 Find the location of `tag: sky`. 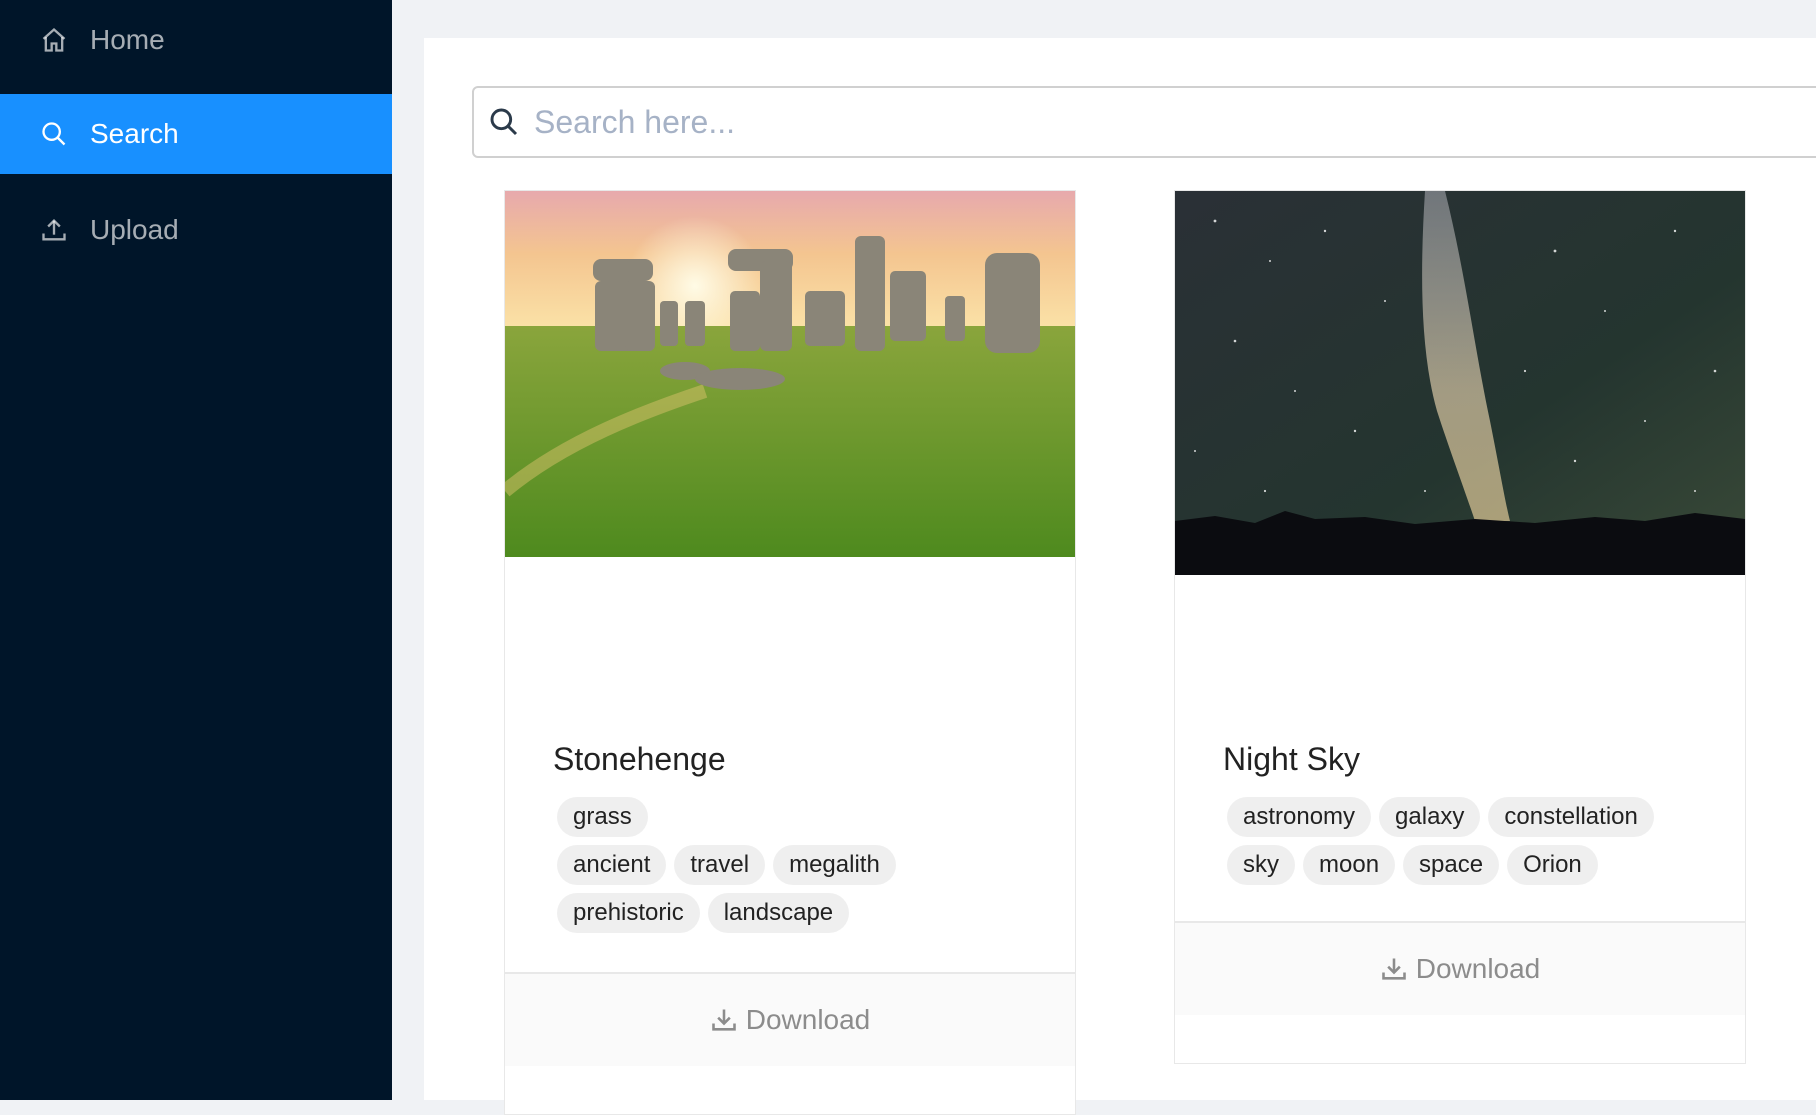

tag: sky is located at coordinates (1261, 865).